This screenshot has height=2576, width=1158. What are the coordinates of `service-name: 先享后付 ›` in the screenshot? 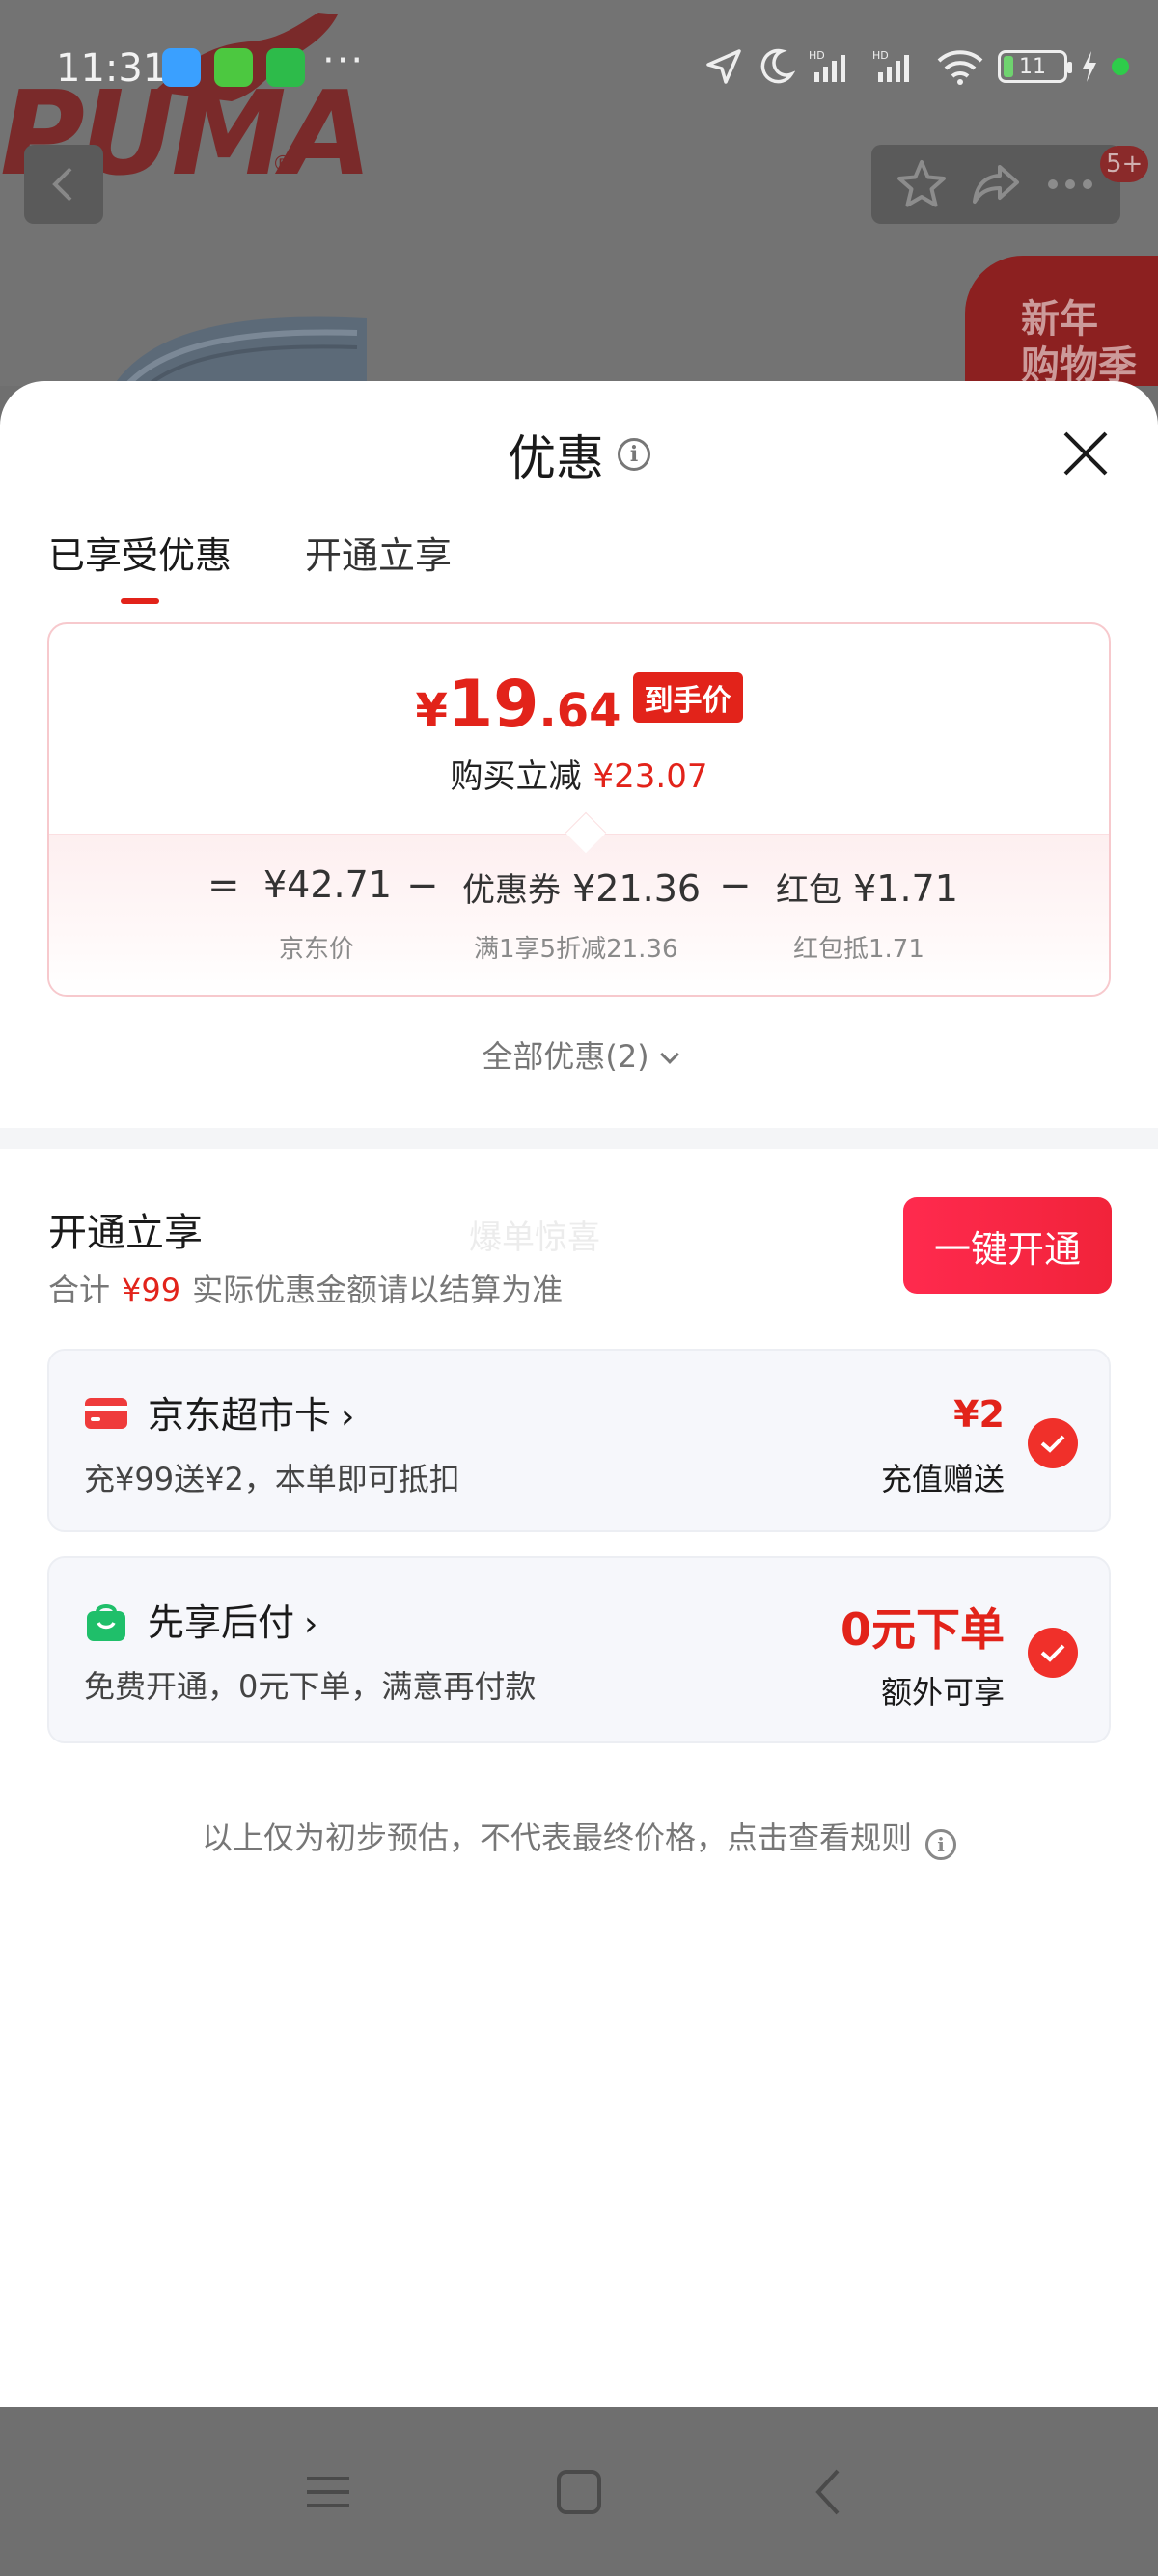 It's located at (232, 1620).